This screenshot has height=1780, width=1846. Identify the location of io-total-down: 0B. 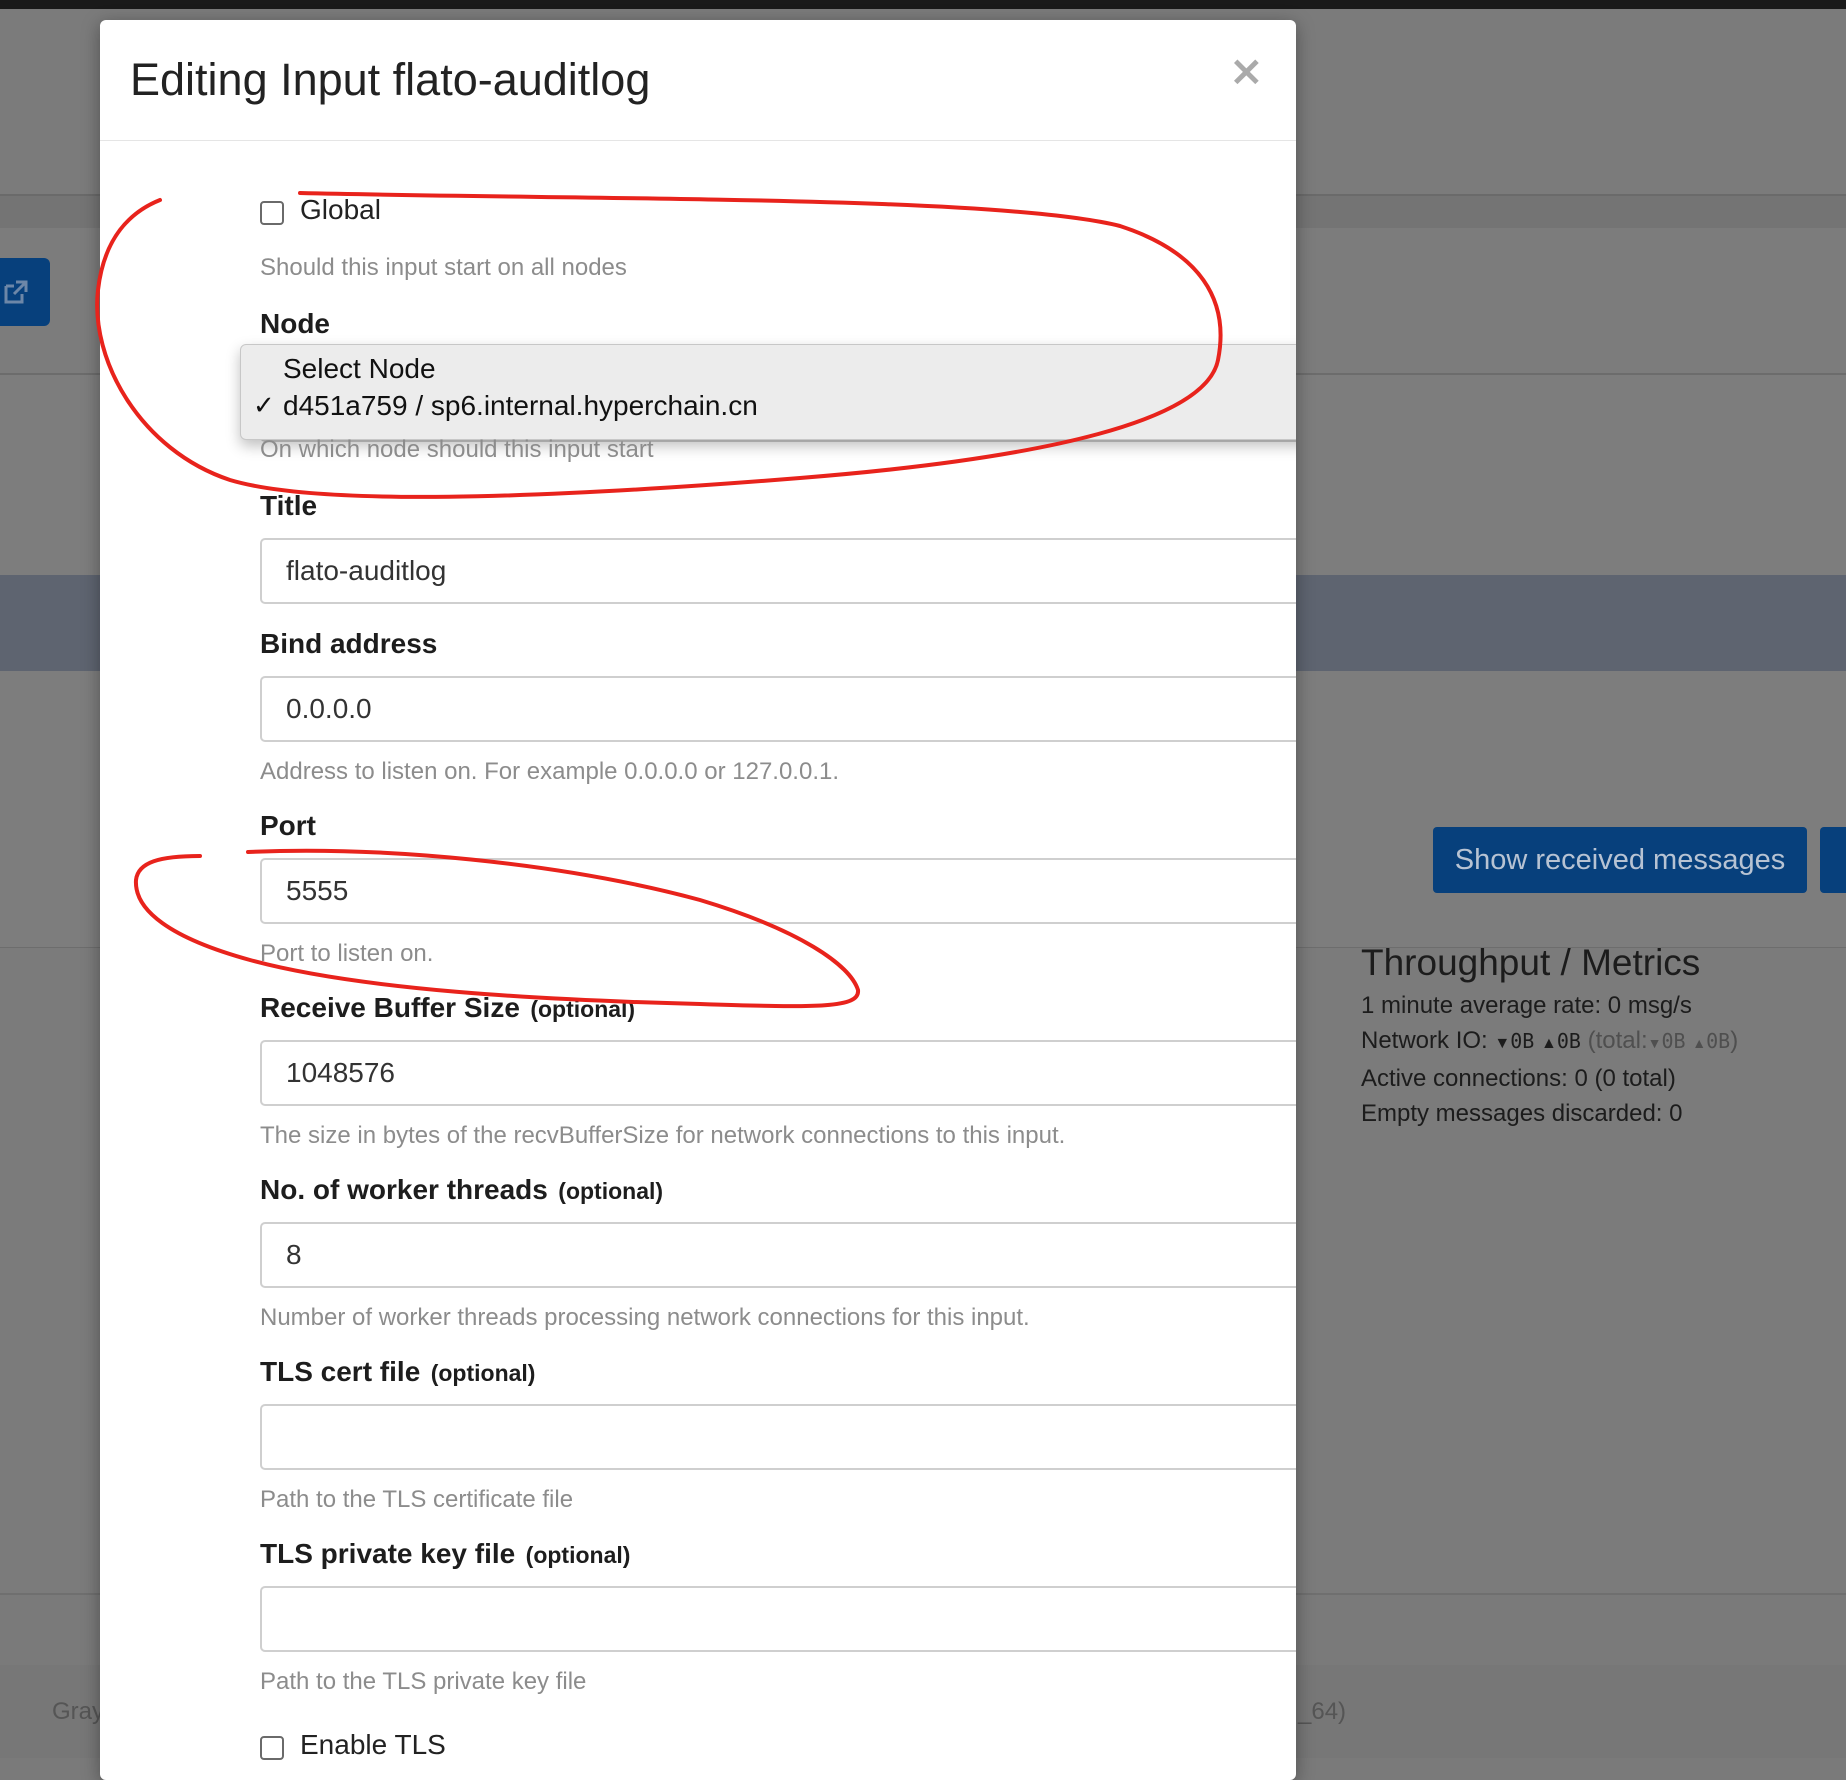
(1673, 1041).